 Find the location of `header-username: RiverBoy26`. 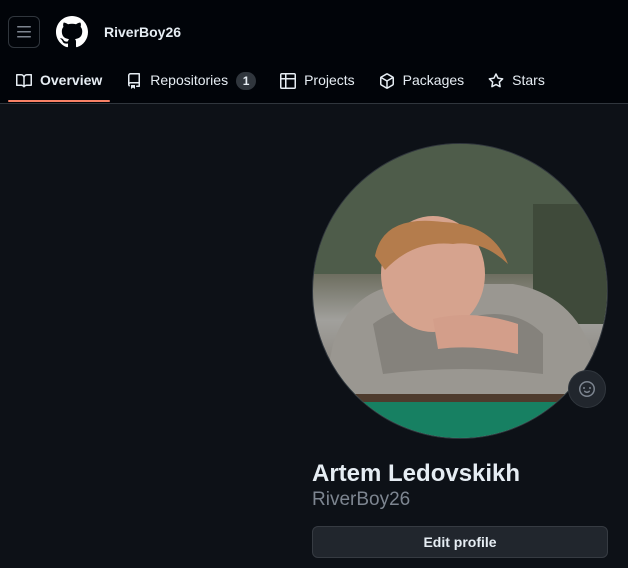

header-username: RiverBoy26 is located at coordinates (142, 32).